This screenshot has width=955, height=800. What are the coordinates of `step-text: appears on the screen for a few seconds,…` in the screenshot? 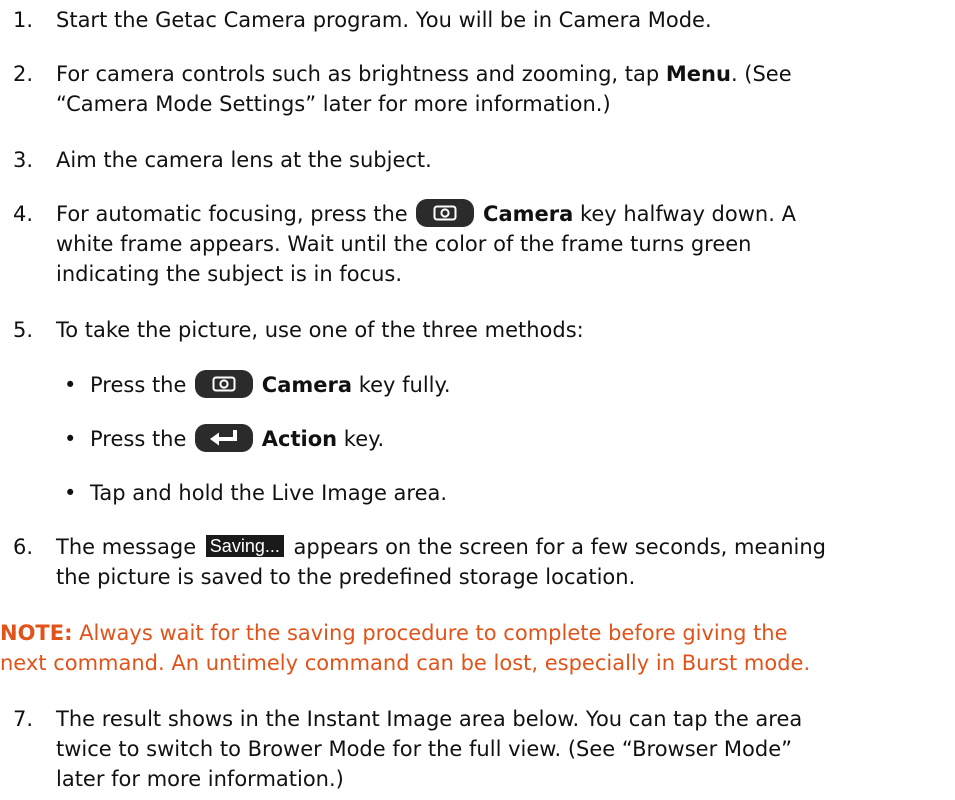 It's located at (556, 547).